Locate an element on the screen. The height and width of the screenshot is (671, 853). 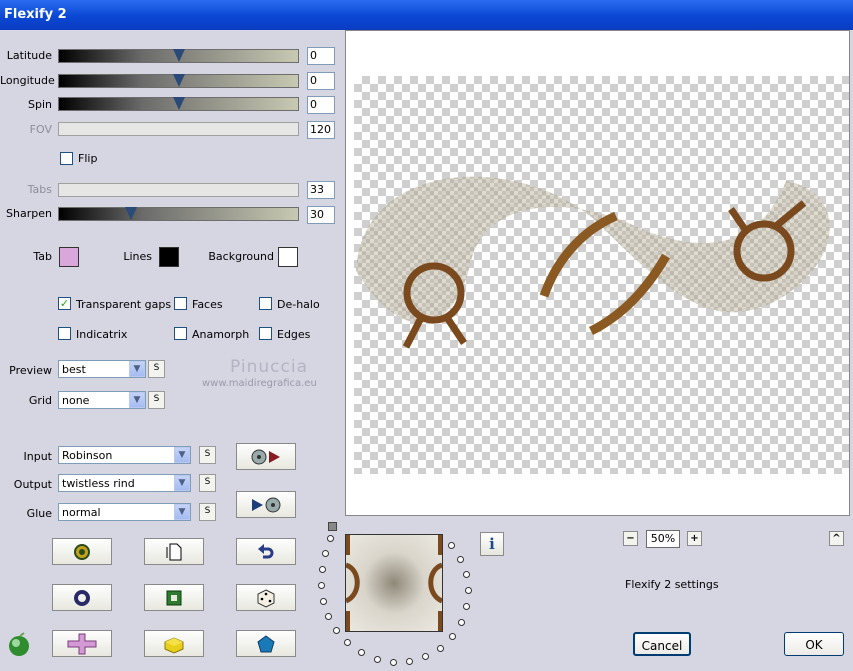
flip-checkbox is located at coordinates (66, 158).